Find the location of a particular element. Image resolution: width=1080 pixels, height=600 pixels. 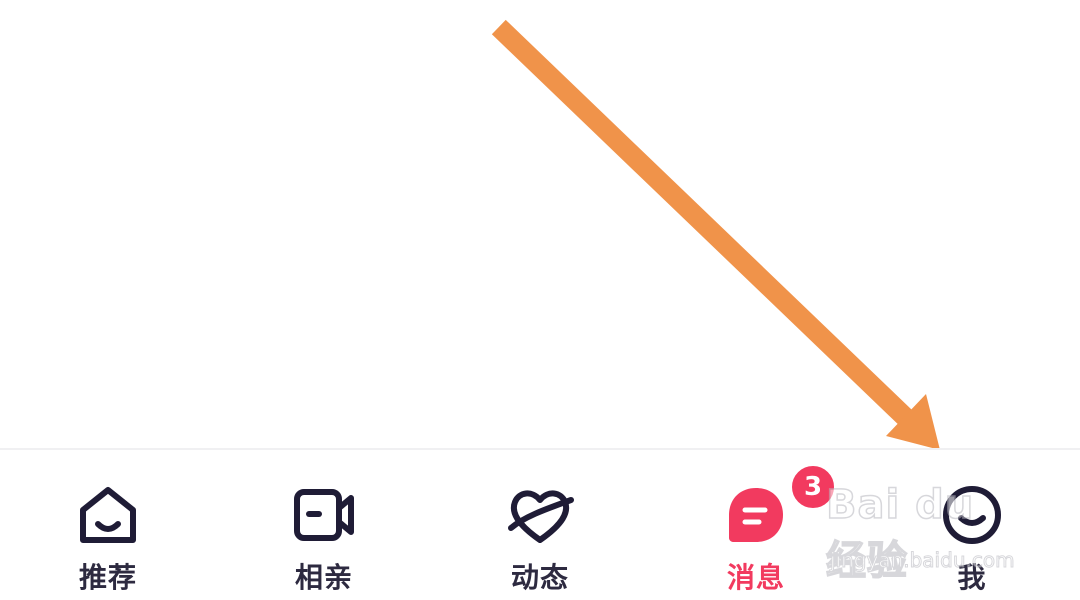

tab-messages: 3 消息 is located at coordinates (756, 525).